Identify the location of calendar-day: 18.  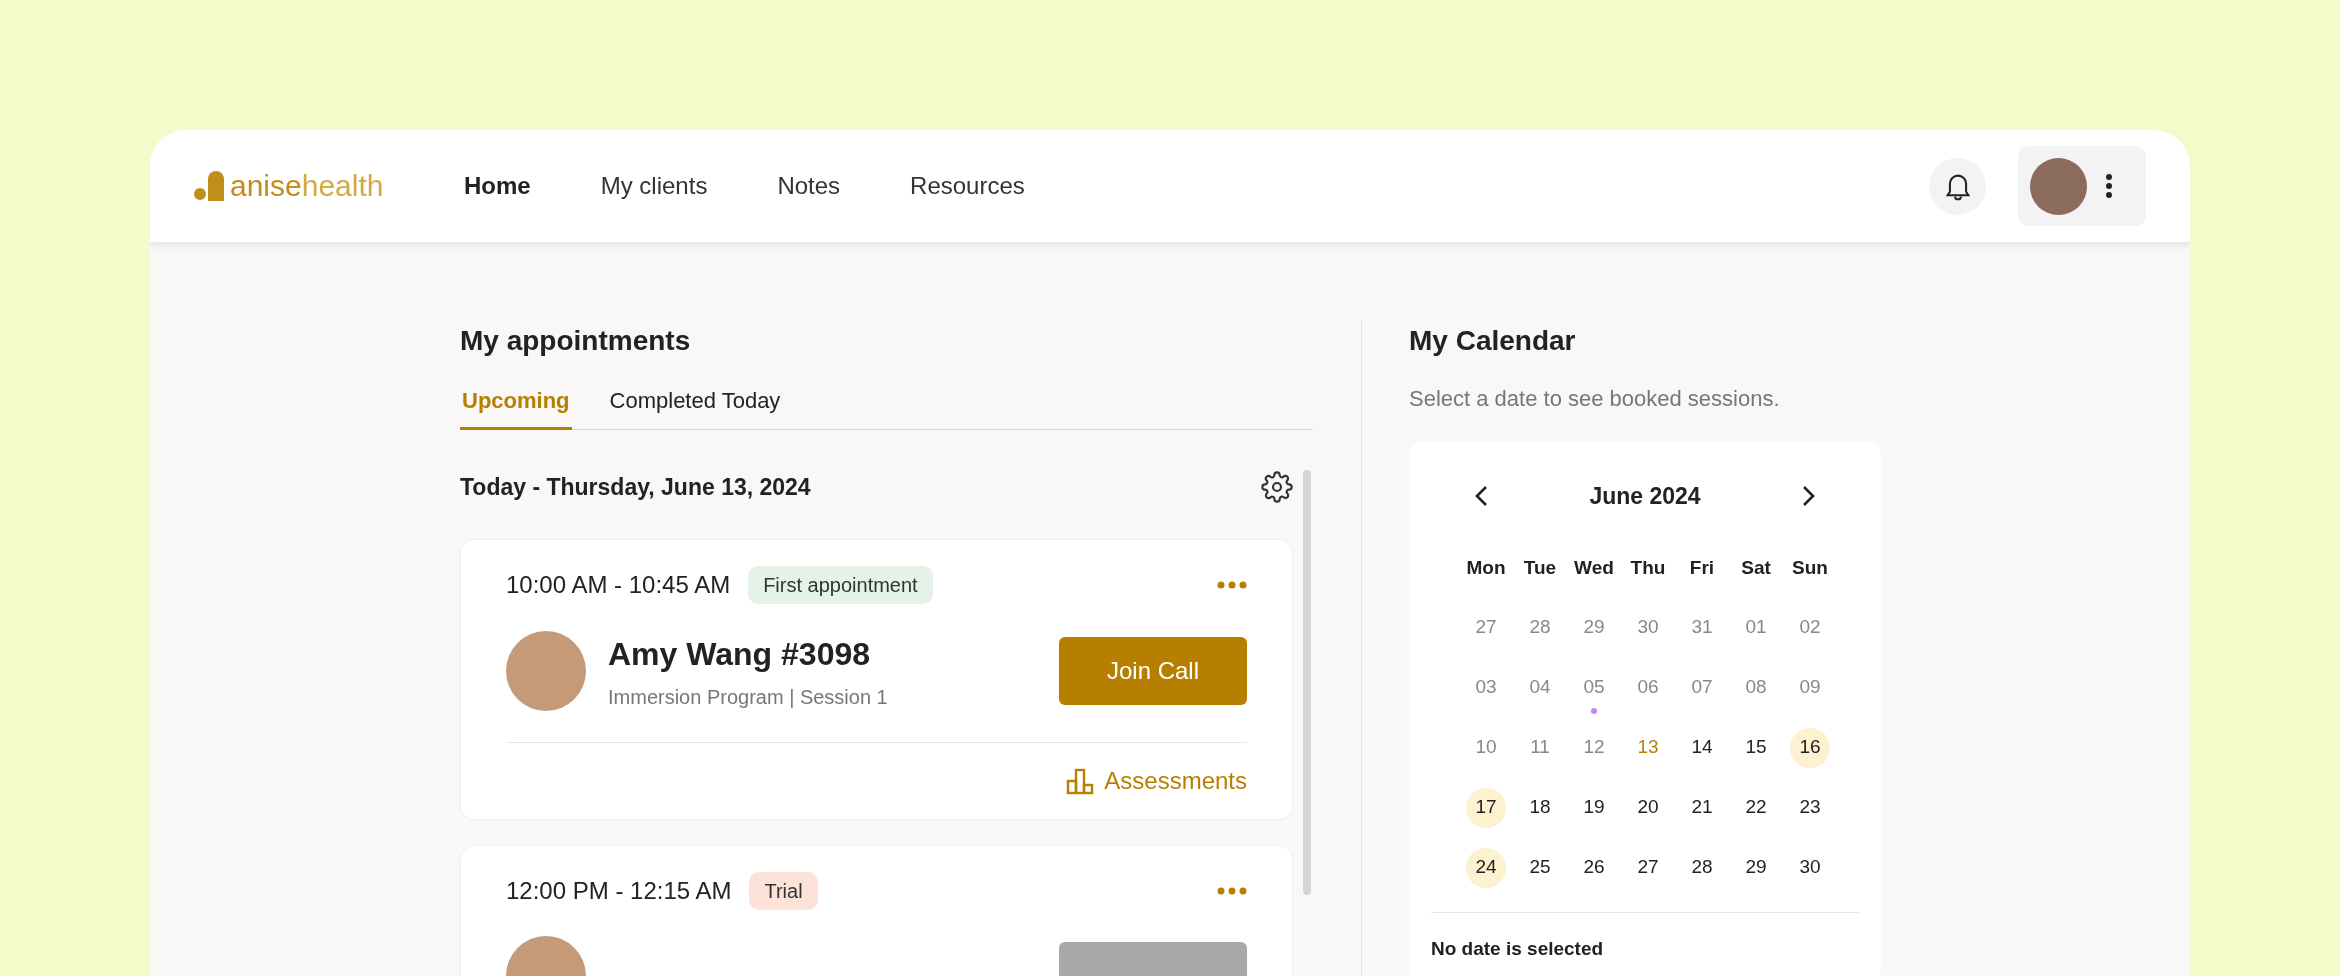
(1540, 807).